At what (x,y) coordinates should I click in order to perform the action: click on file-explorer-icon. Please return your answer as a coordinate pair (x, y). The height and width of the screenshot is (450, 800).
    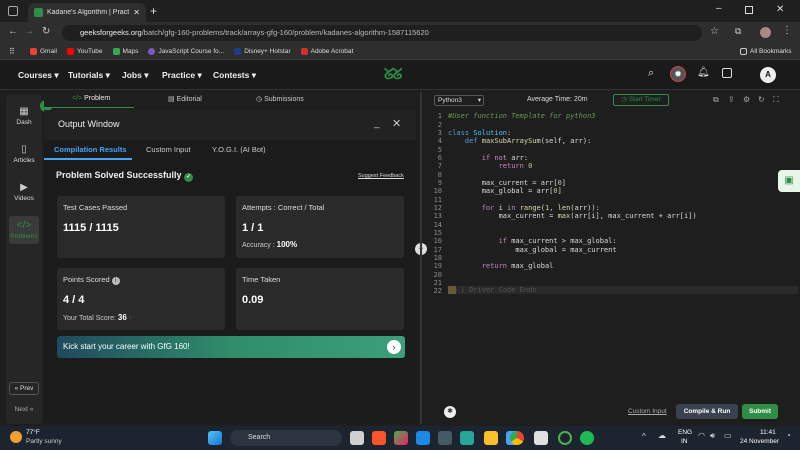
    Looking at the image, I should click on (491, 438).